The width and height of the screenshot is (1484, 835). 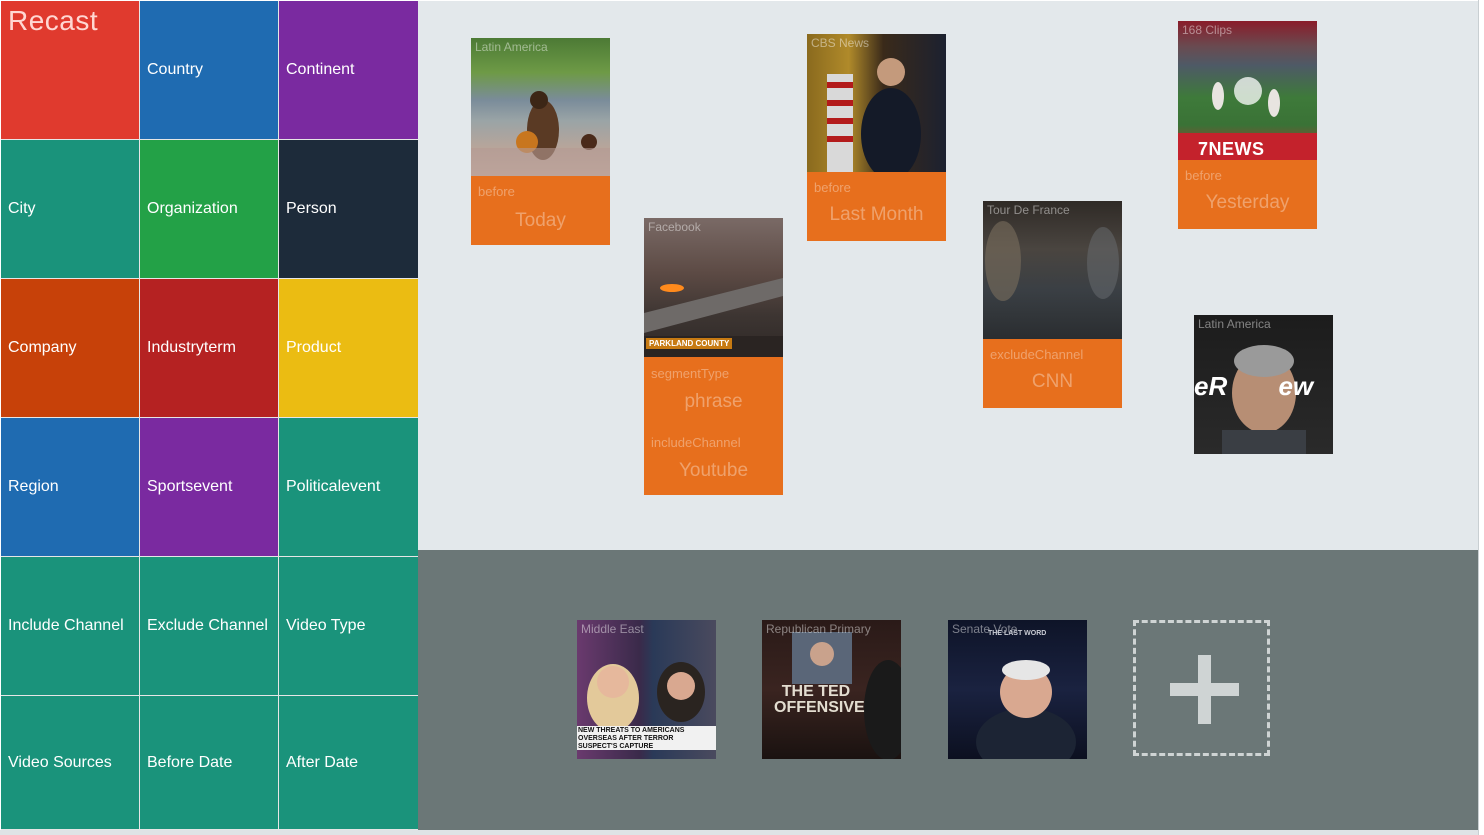 I want to click on tile-label: Region, so click(x=33, y=486).